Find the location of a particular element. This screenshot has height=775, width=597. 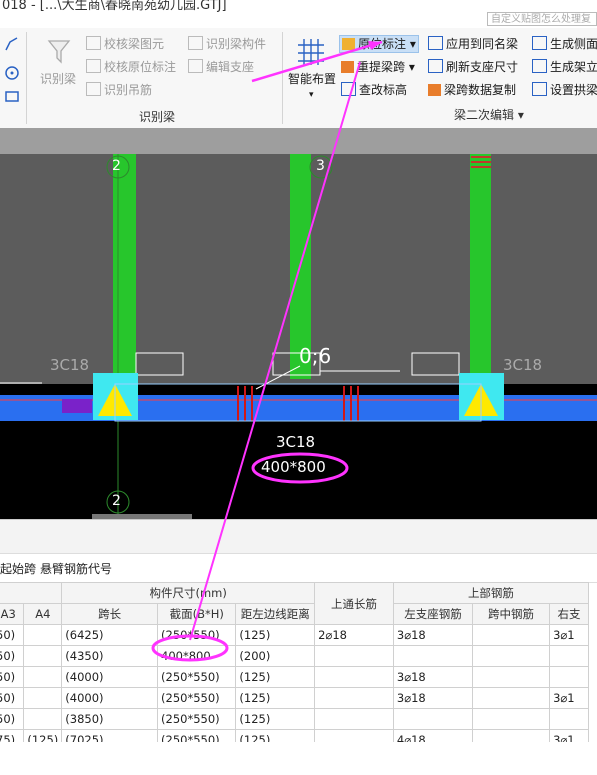

col-header: A4 is located at coordinates (43, 614).